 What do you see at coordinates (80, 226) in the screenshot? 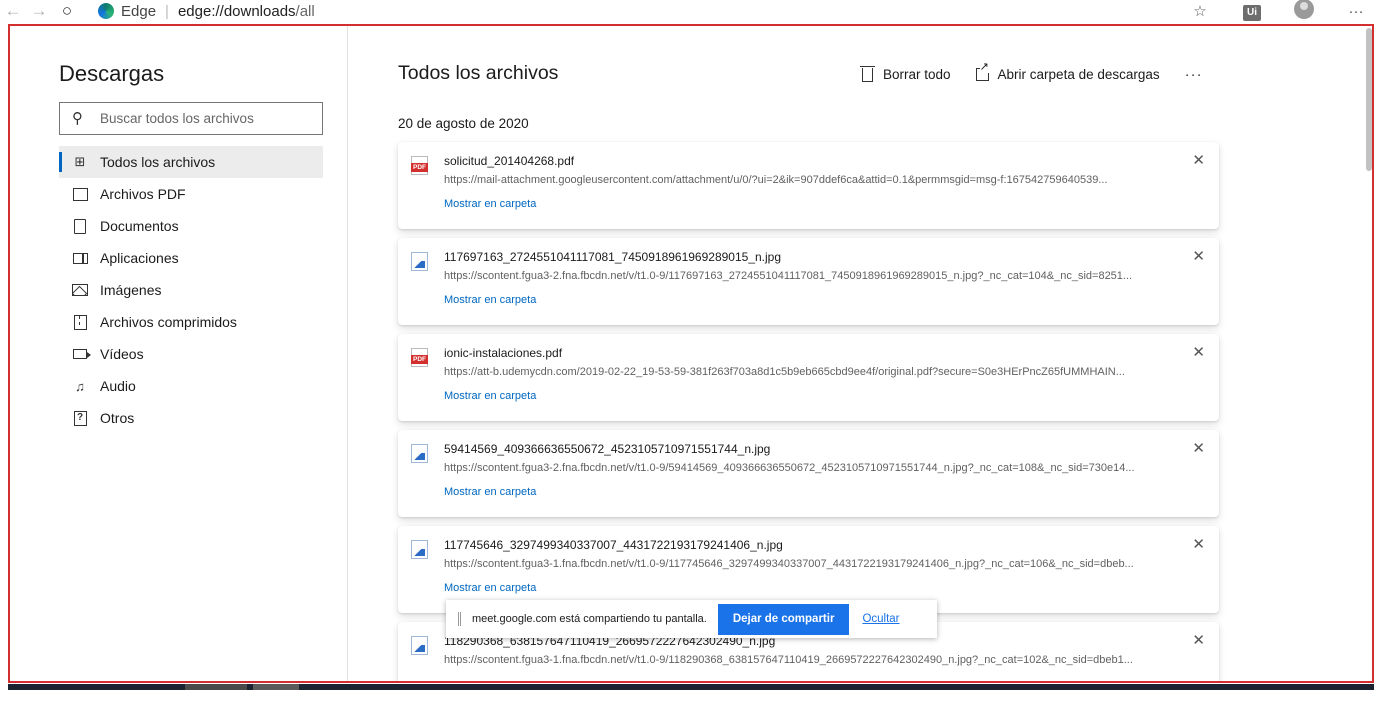
I see `document-icon` at bounding box center [80, 226].